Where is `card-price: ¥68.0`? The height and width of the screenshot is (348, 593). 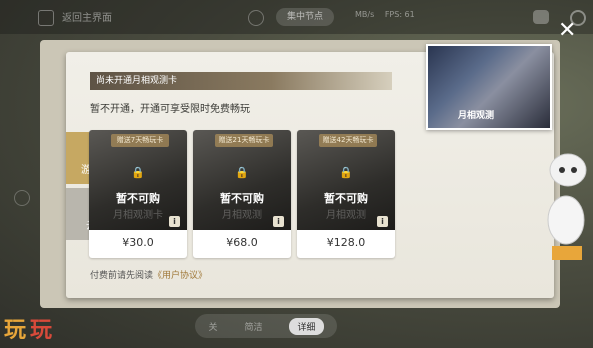
card-price: ¥68.0 is located at coordinates (242, 242).